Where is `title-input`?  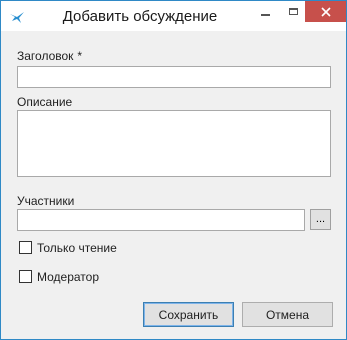 title-input is located at coordinates (174, 77).